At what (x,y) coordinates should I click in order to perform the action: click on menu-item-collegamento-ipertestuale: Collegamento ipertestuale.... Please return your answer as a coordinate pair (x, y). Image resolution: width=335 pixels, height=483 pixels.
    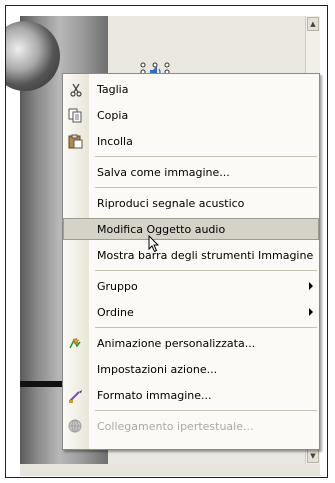
    Looking at the image, I should click on (191, 426).